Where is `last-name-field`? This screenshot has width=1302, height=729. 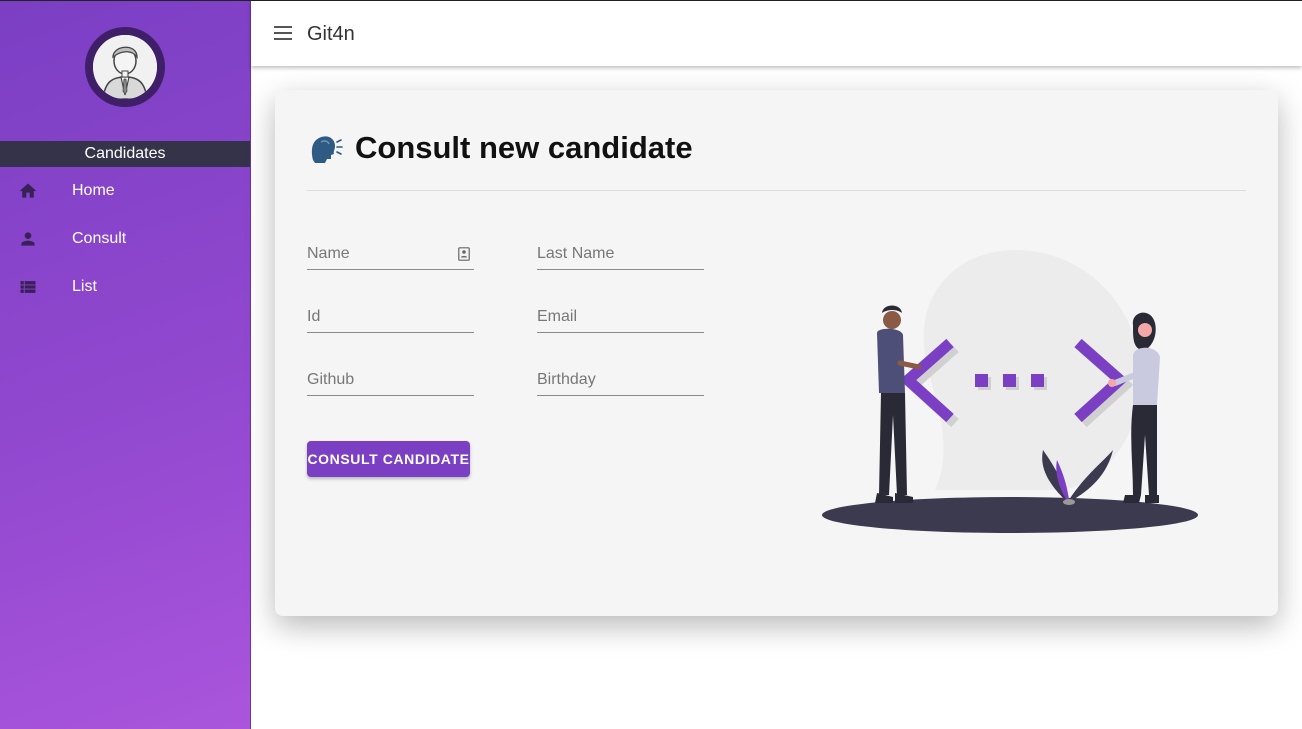
last-name-field is located at coordinates (620, 250).